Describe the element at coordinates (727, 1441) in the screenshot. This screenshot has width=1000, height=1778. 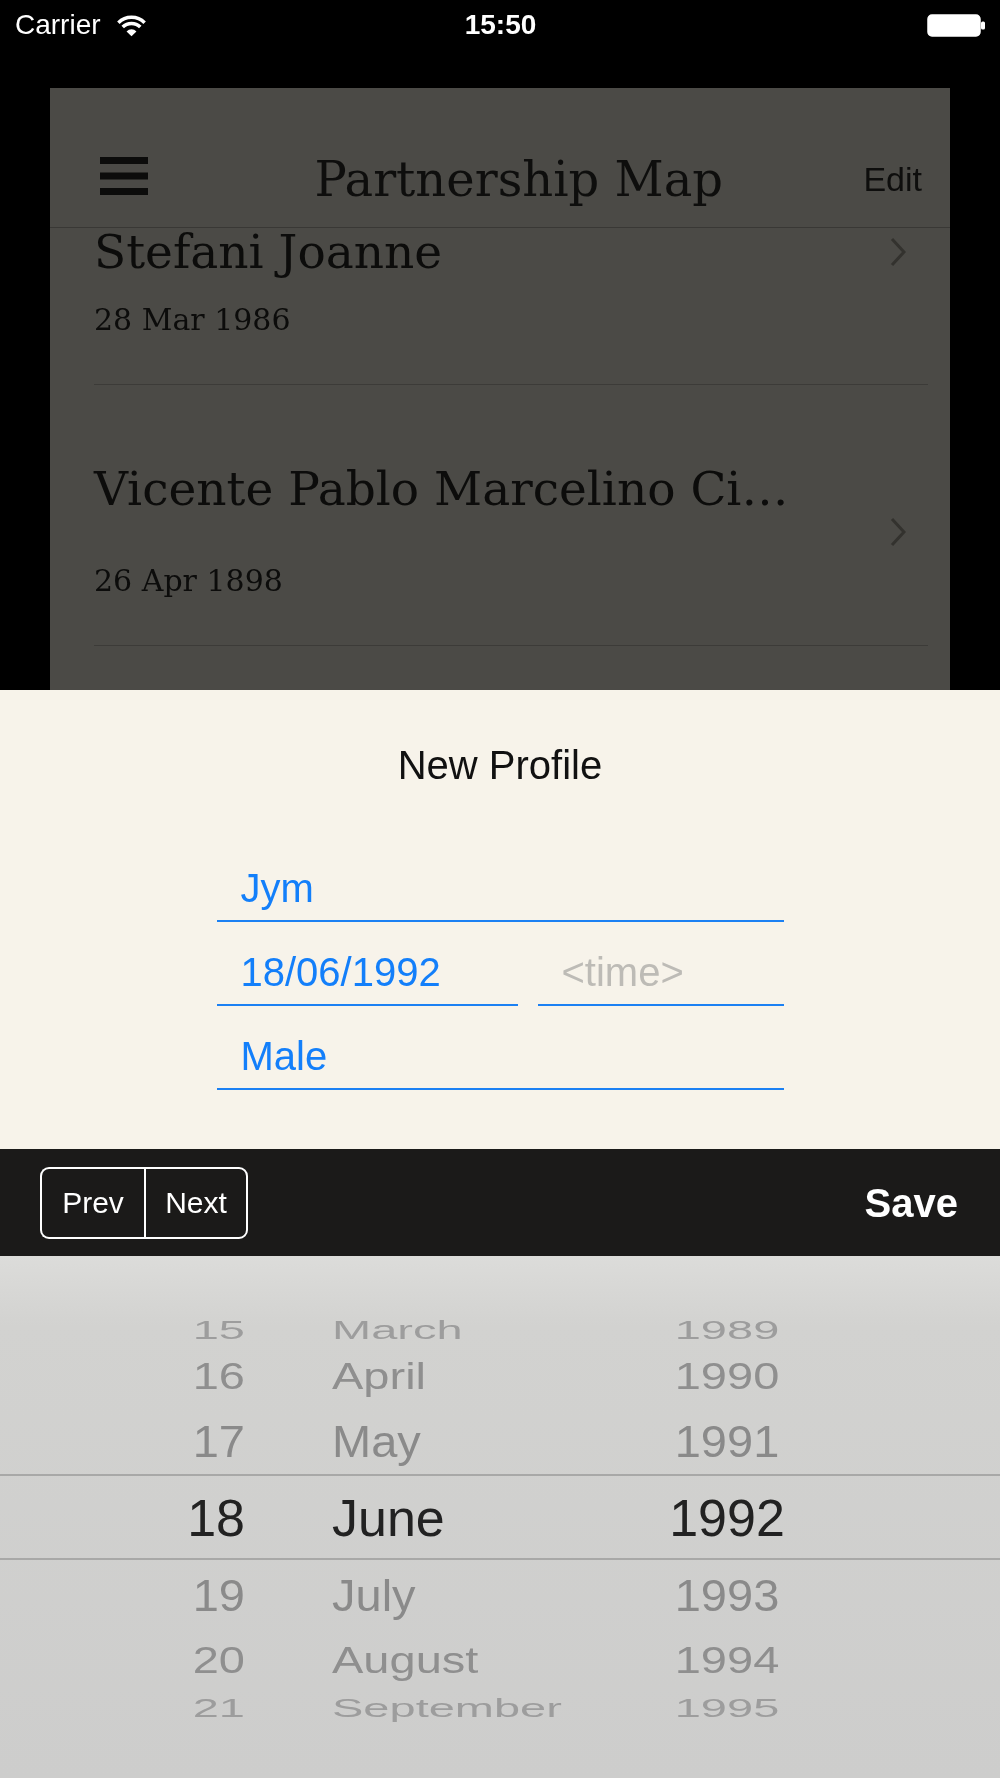
I see `picker-item: 1991` at that location.